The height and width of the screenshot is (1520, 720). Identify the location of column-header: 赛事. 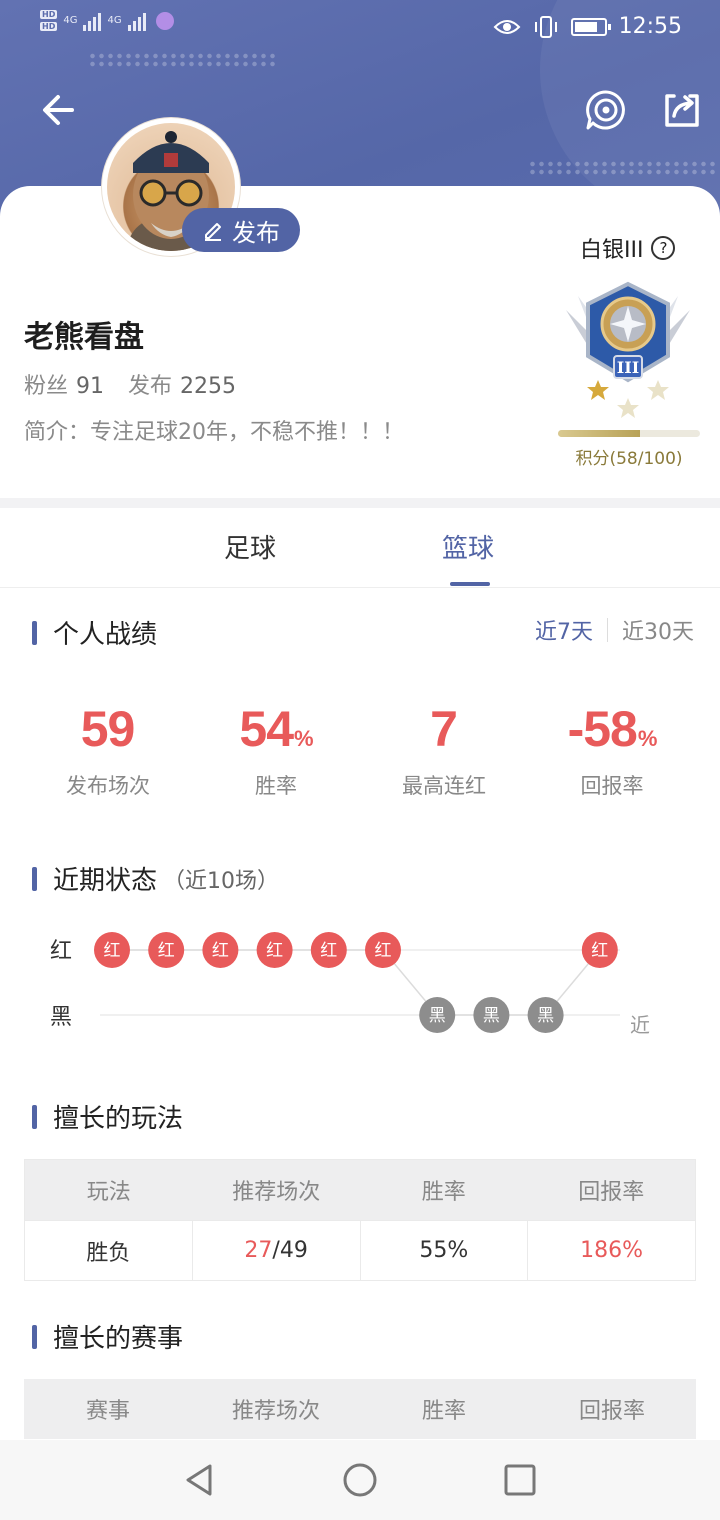
(107, 1411).